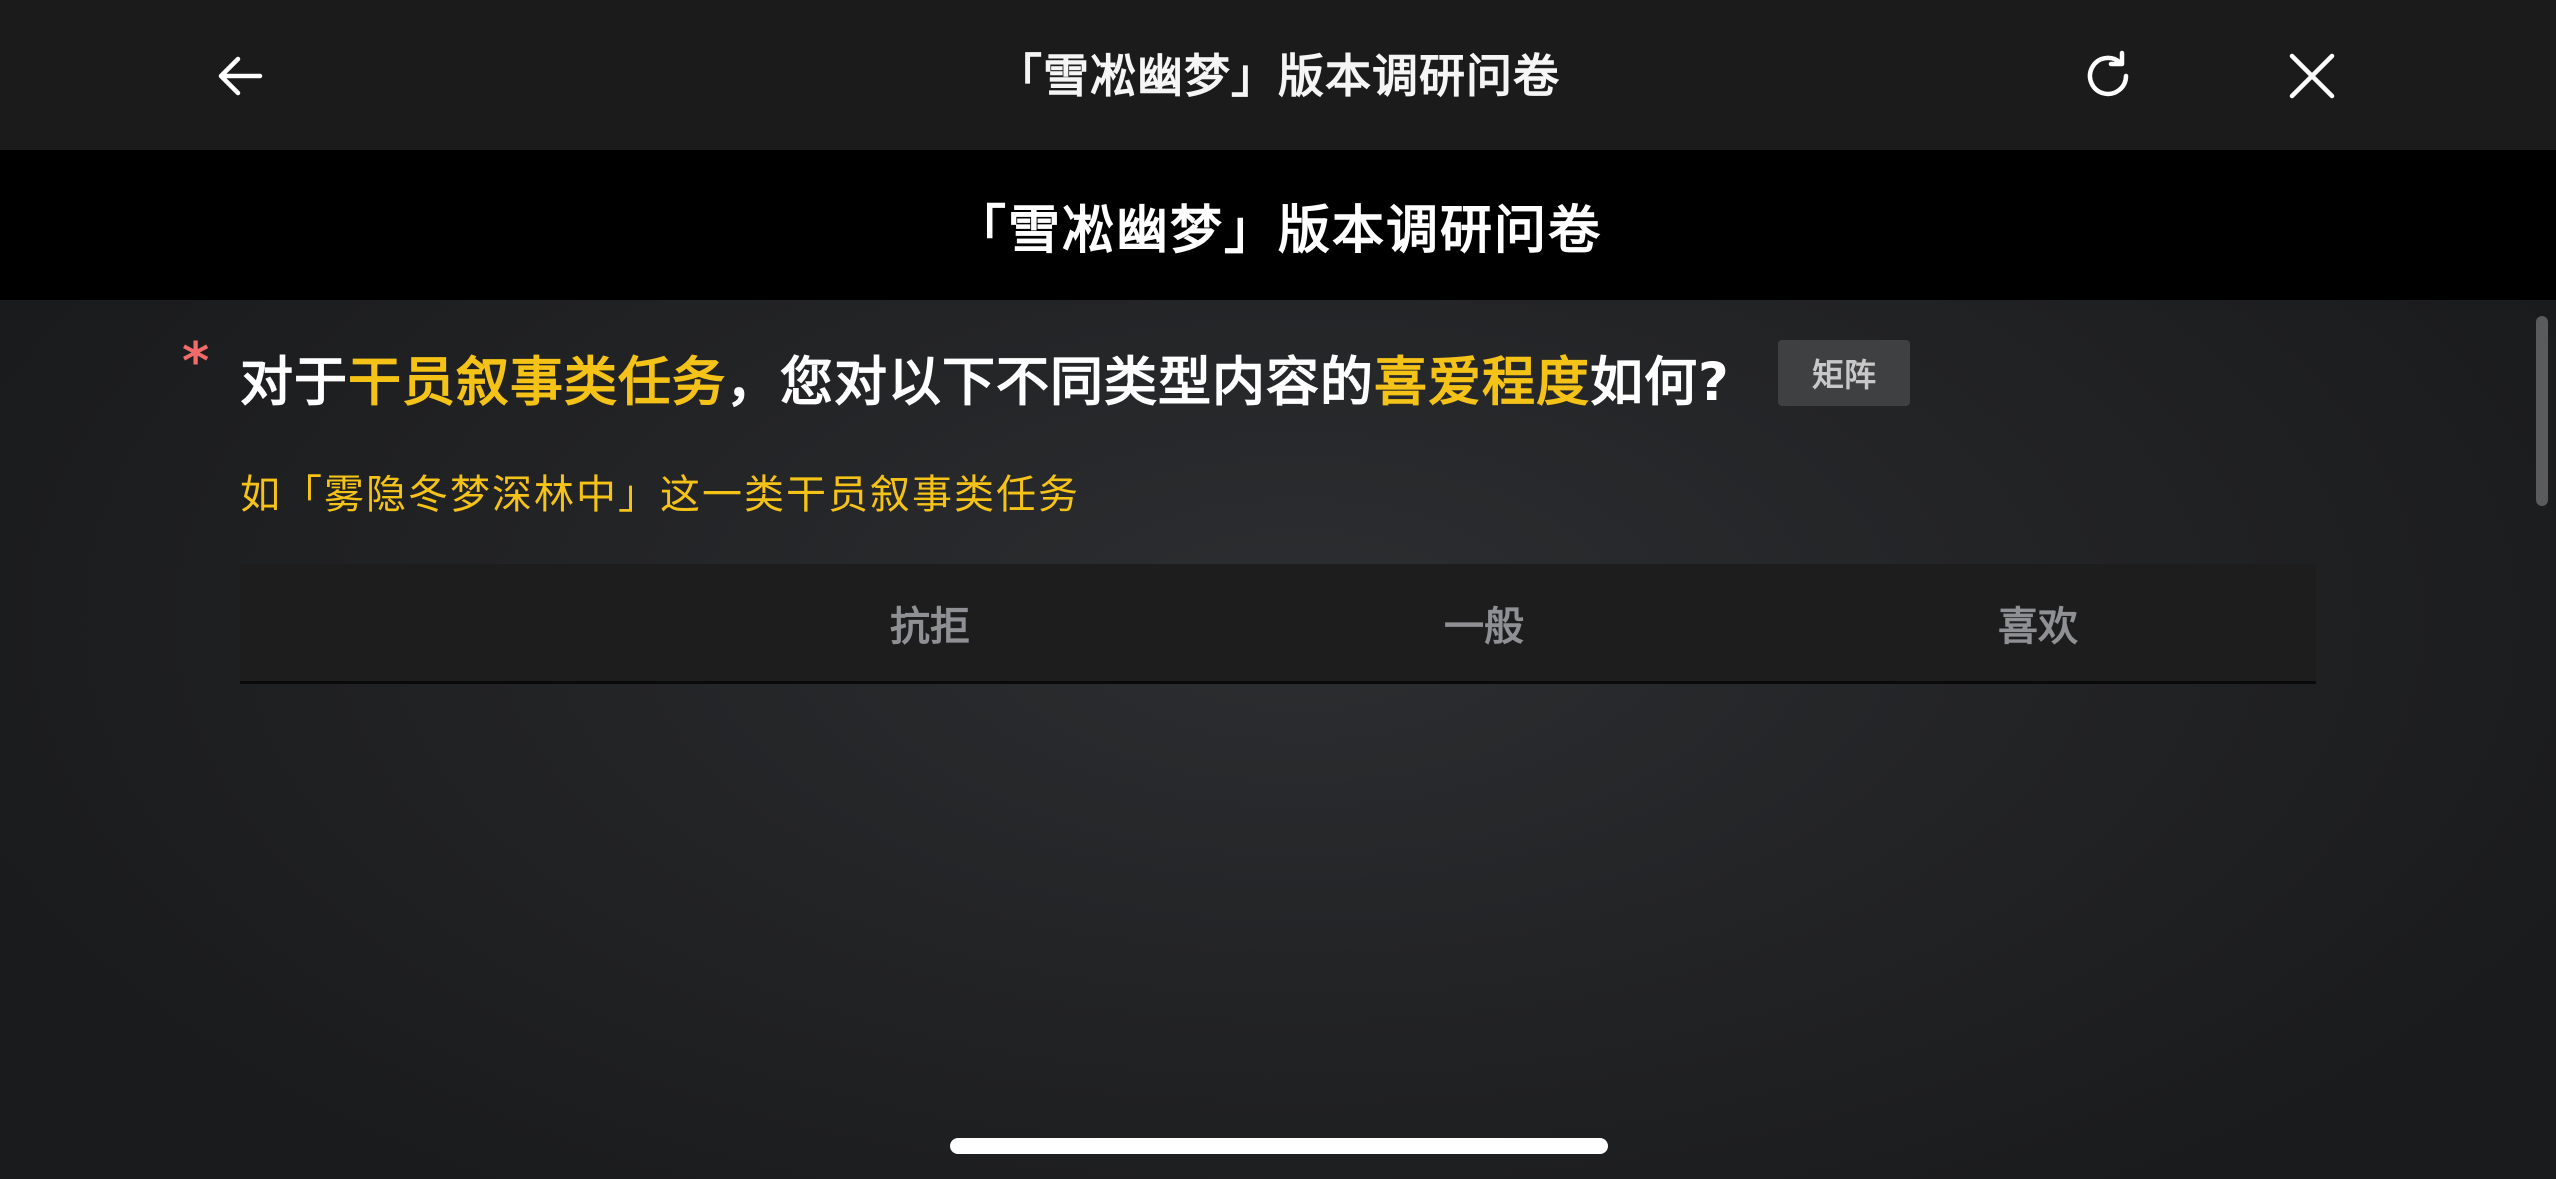 The height and width of the screenshot is (1179, 2556). I want to click on survey-header-band: 「雪凇幽梦」版本调研问卷, so click(1278, 225).